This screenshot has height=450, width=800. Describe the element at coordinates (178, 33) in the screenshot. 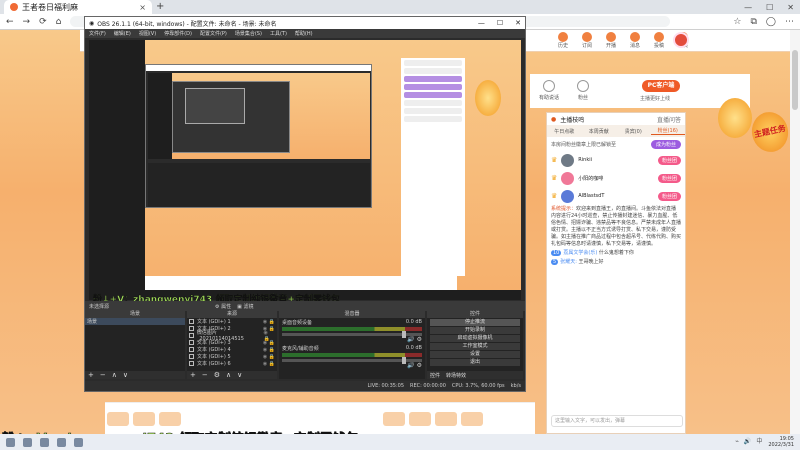

I see `menu-docks: 停靠部件(D)` at that location.